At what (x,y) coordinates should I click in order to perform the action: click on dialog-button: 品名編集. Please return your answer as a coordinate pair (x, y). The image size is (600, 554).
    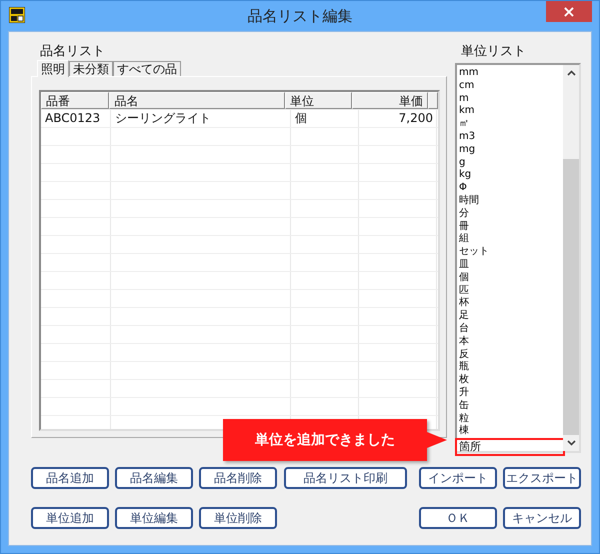
    Looking at the image, I should click on (154, 478).